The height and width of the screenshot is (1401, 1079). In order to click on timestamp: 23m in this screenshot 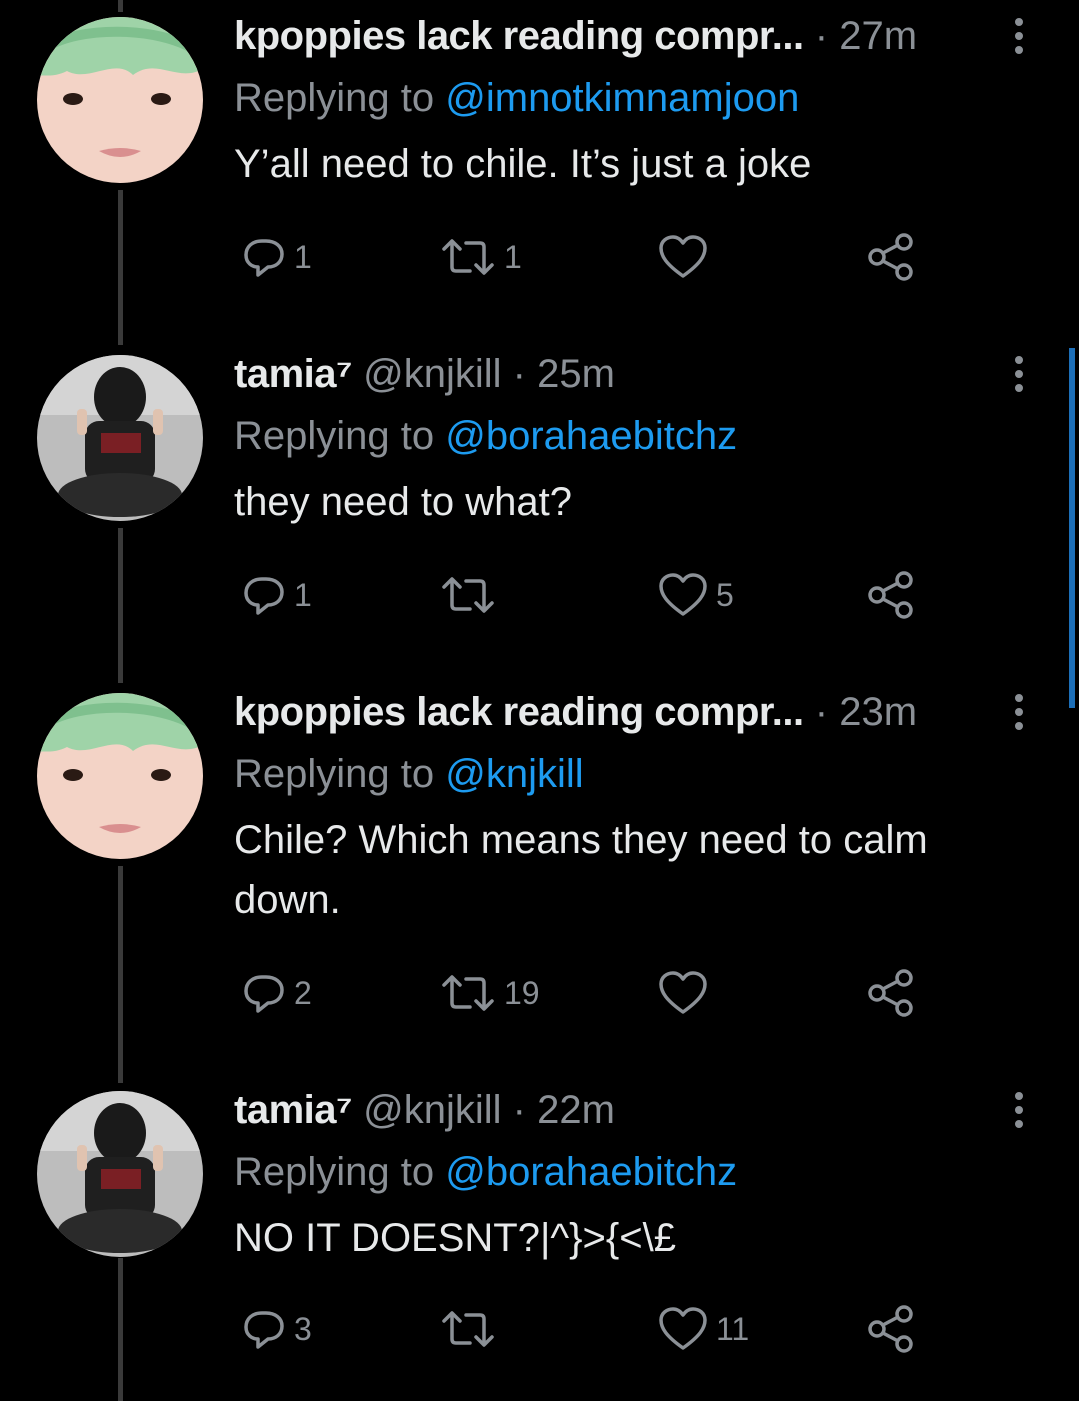, I will do `click(878, 712)`.